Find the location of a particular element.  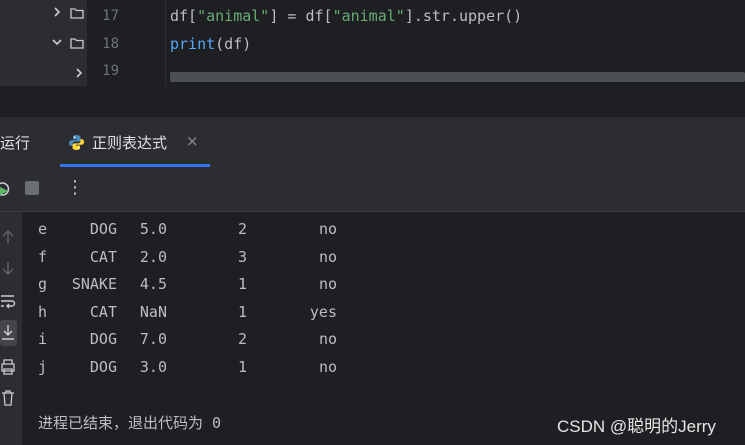

tree-row-expandable is located at coordinates (43, 12).